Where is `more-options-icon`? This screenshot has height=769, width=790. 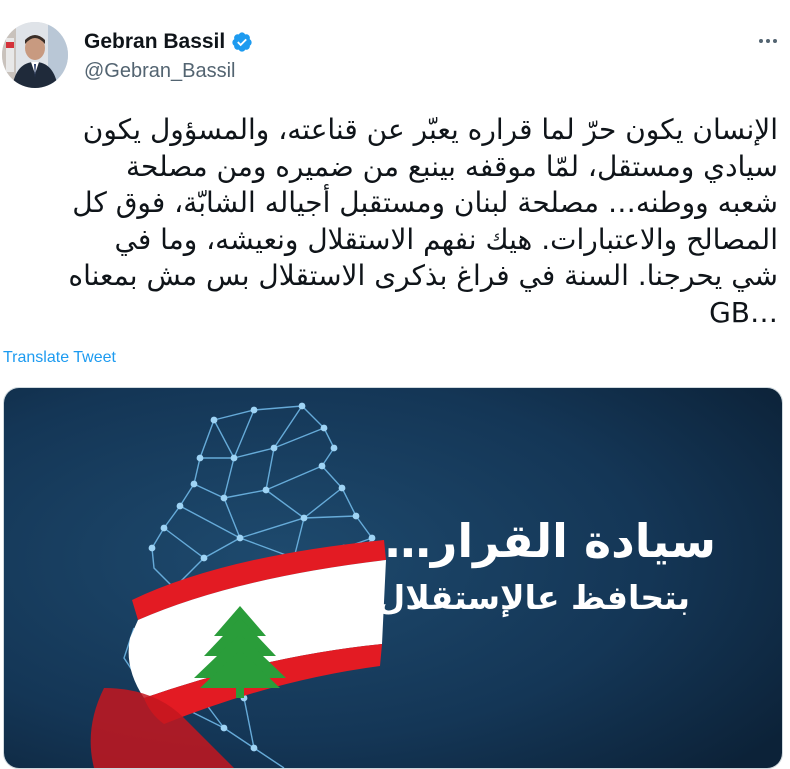
more-options-icon is located at coordinates (768, 41).